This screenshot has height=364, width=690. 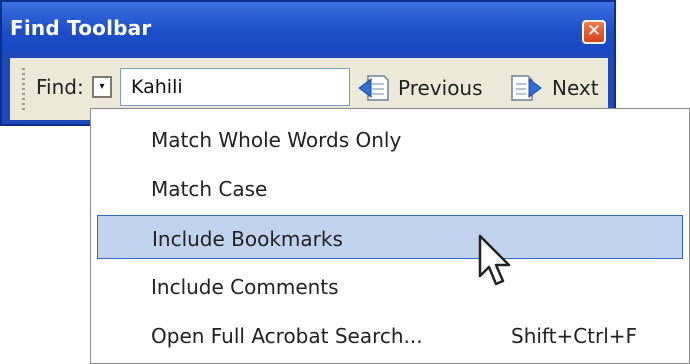 What do you see at coordinates (209, 189) in the screenshot?
I see `menu-item-label: Match Case` at bounding box center [209, 189].